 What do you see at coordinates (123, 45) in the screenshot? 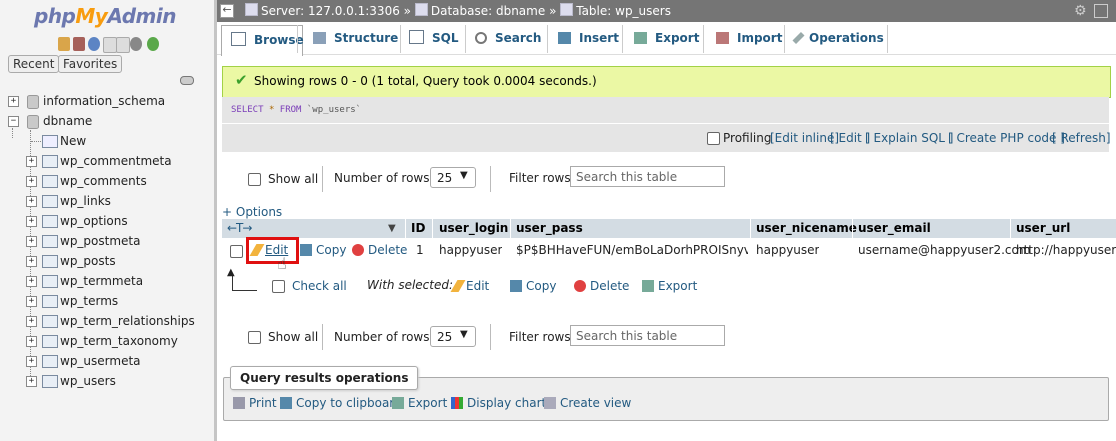
I see `sql-docs-icon` at bounding box center [123, 45].